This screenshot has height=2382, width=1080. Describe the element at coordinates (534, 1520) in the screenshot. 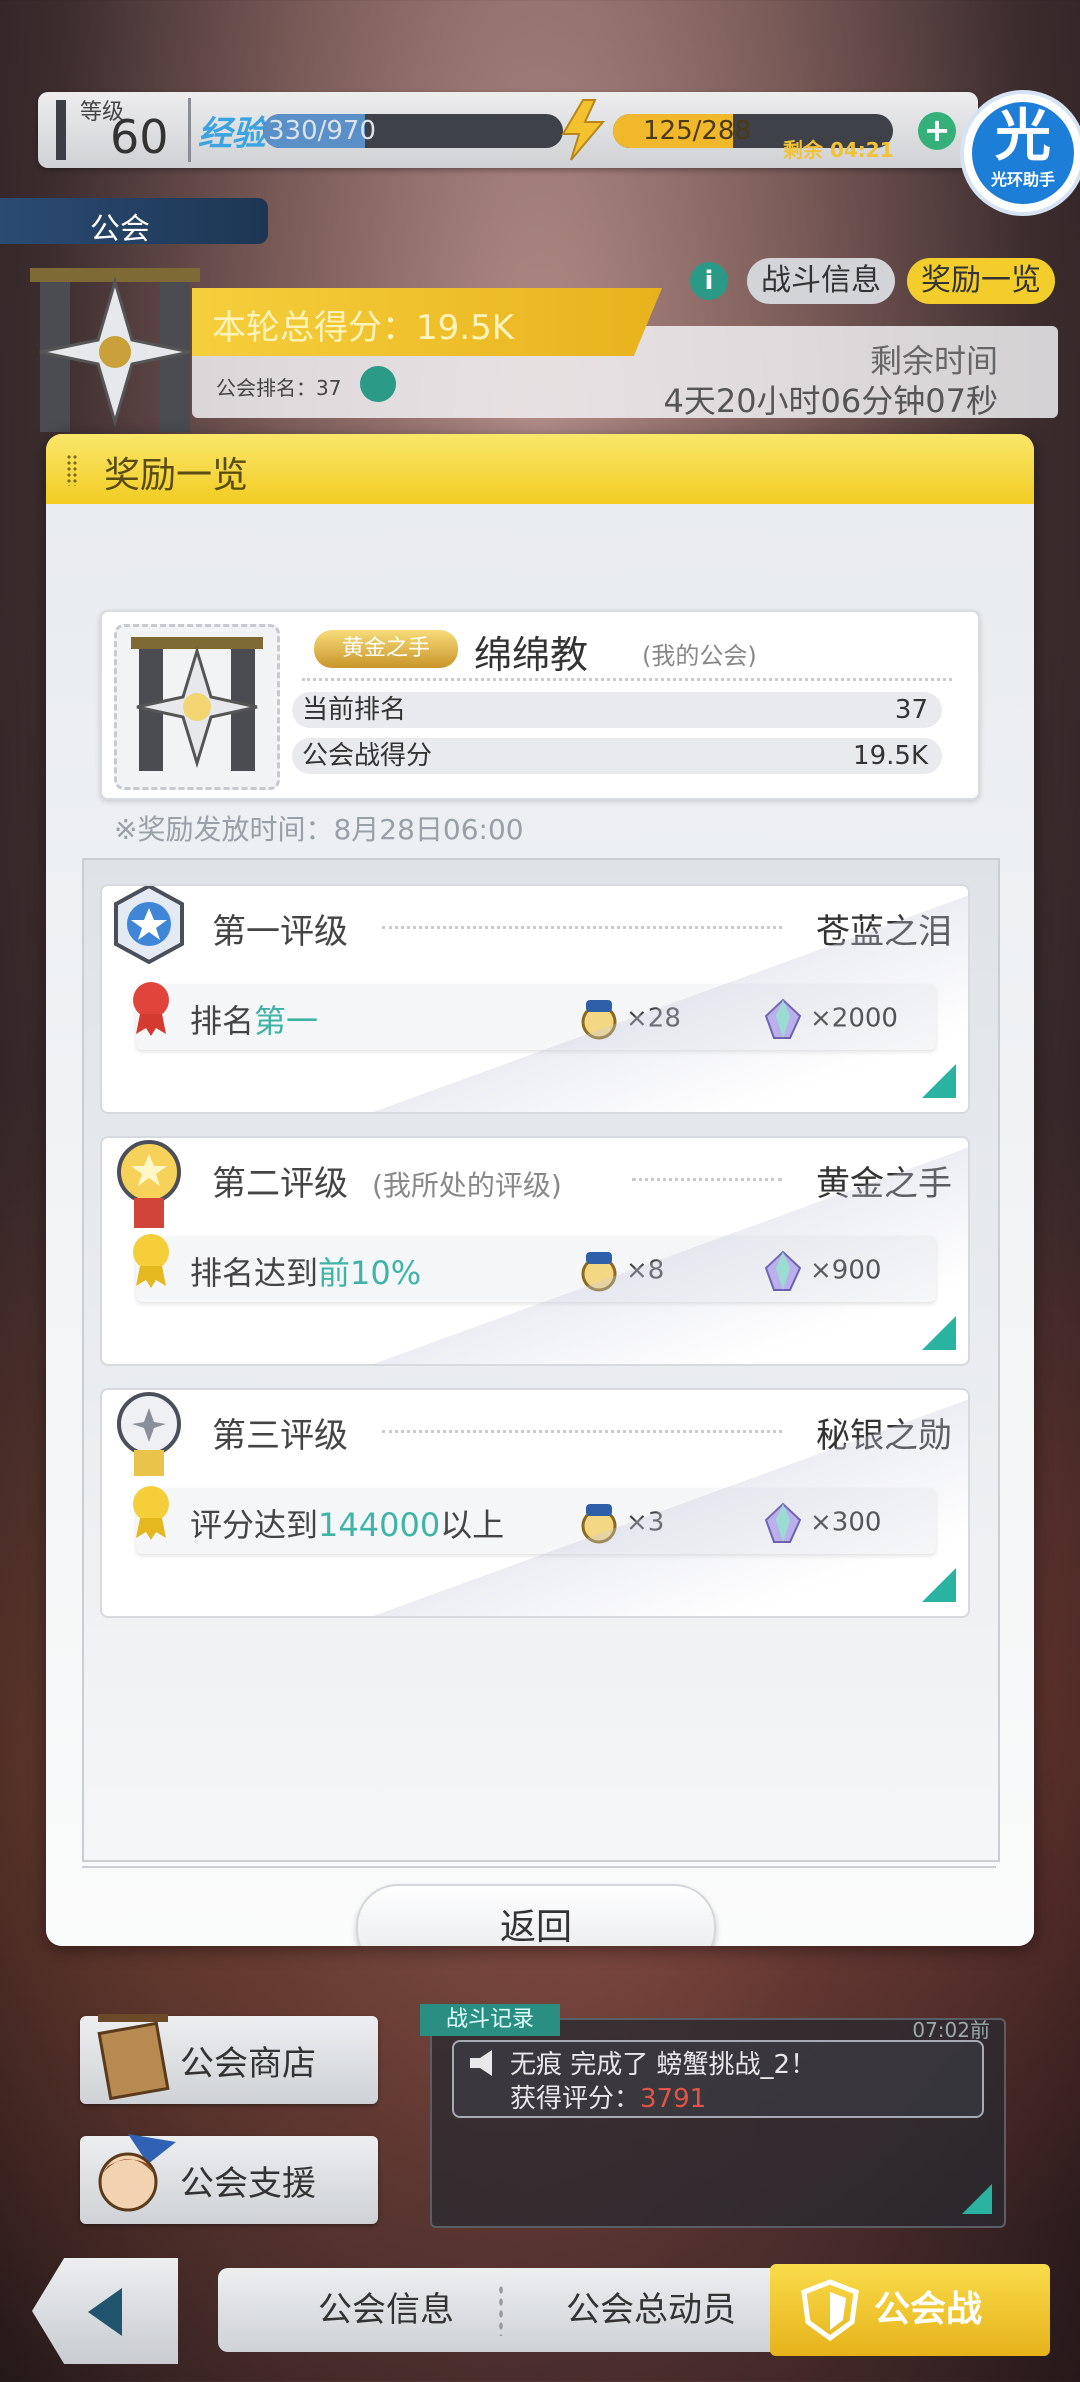

I see `condition-row: 评分达到144000以上 ×3 ×300` at that location.